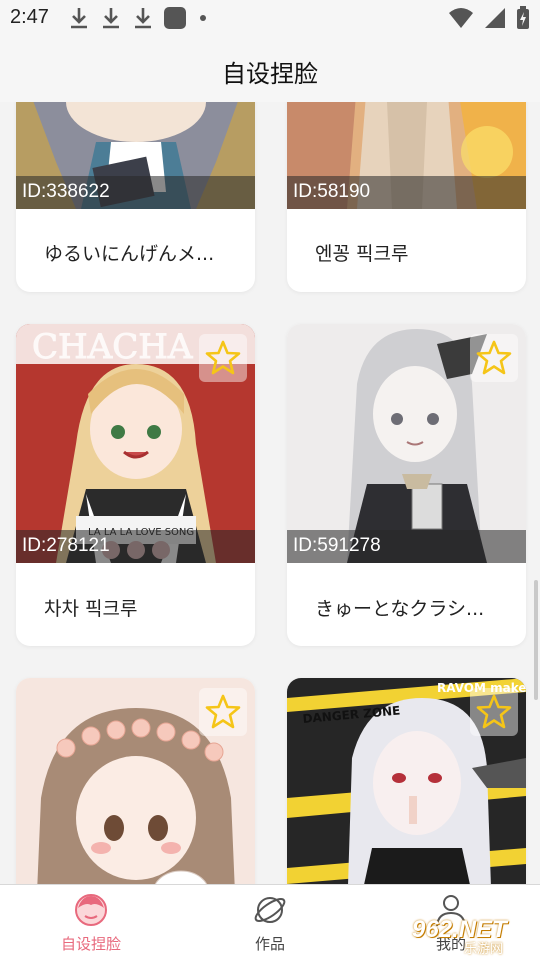 The image size is (540, 960). What do you see at coordinates (66, 545) in the screenshot?
I see `character-id: ID:278121` at bounding box center [66, 545].